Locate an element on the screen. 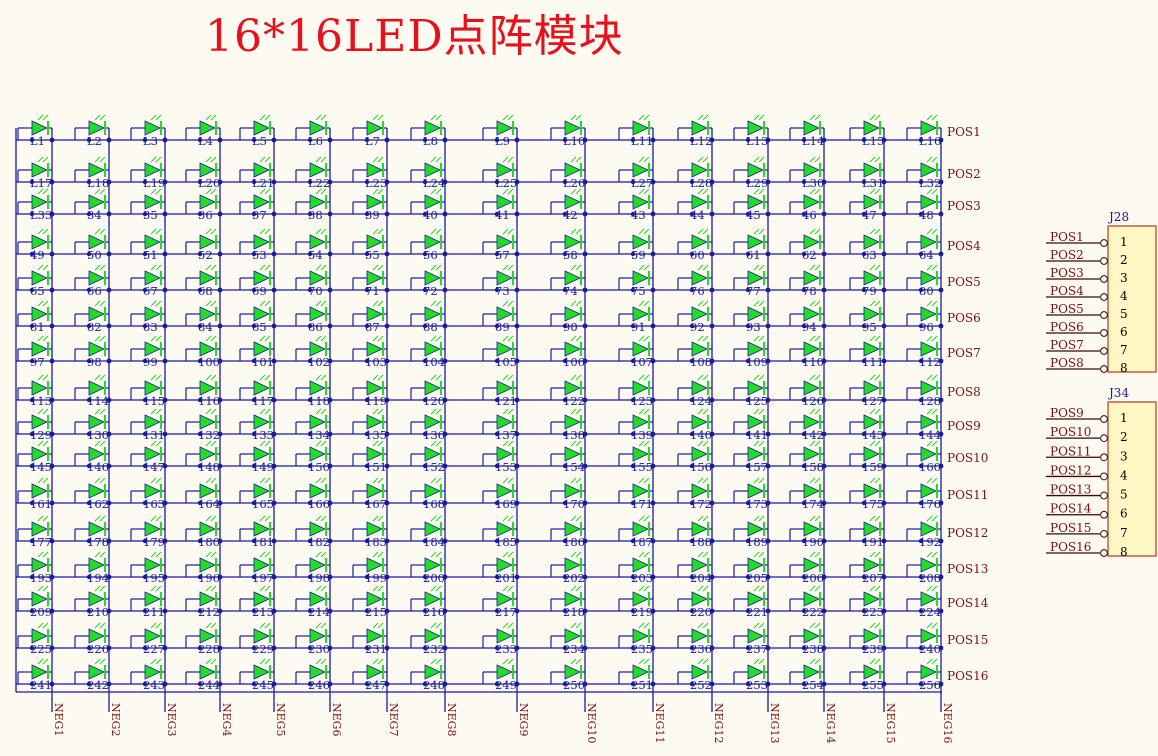 The height and width of the screenshot is (756, 1158). led-label: 82 is located at coordinates (94, 327).